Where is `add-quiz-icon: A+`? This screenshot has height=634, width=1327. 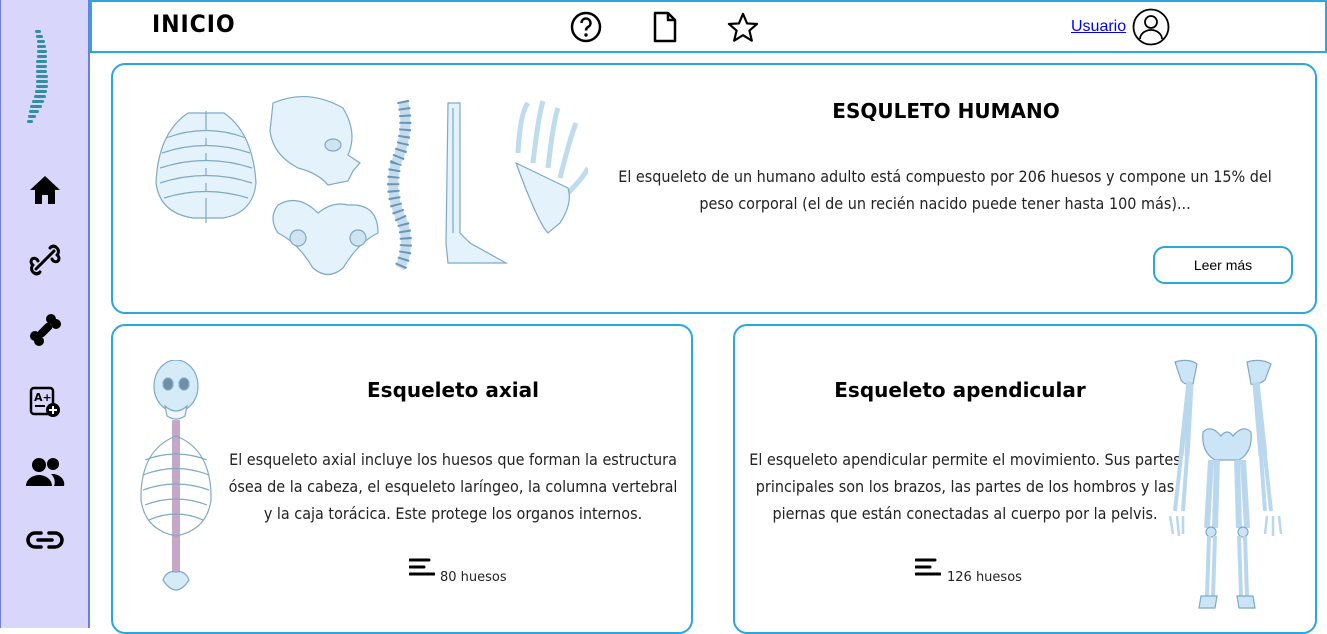
add-quiz-icon: A+ is located at coordinates (45, 402).